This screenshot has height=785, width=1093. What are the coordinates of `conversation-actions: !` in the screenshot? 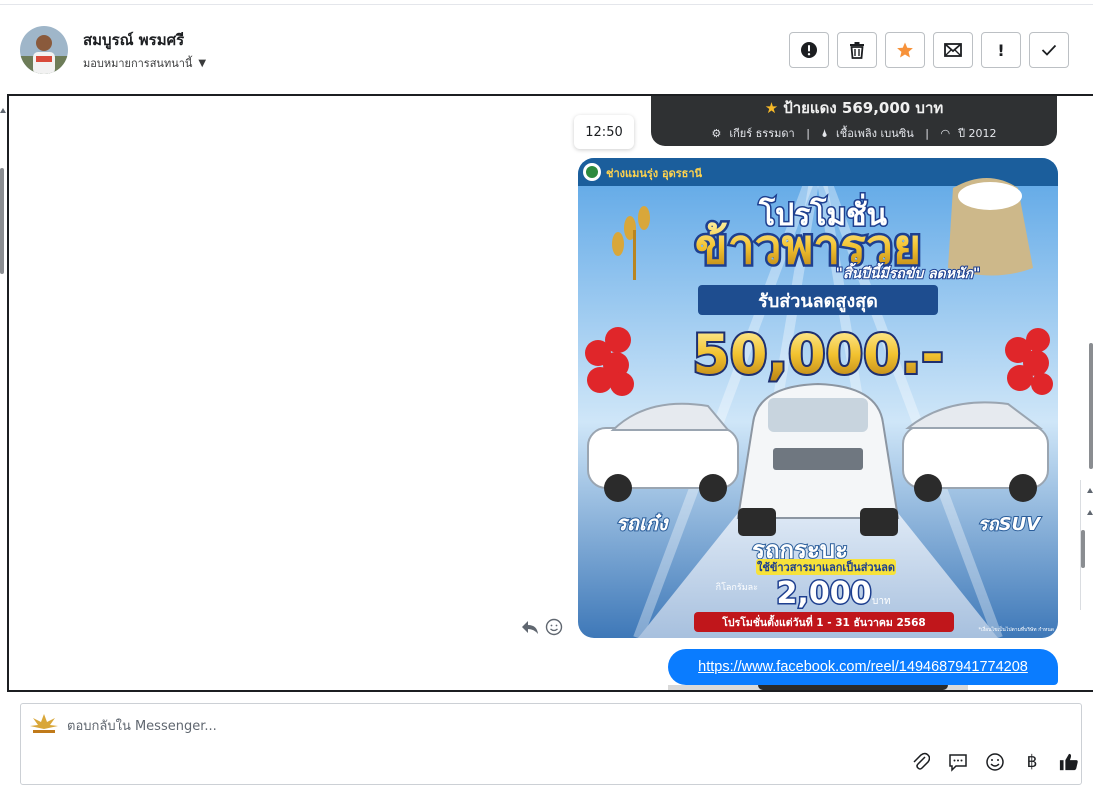 It's located at (929, 50).